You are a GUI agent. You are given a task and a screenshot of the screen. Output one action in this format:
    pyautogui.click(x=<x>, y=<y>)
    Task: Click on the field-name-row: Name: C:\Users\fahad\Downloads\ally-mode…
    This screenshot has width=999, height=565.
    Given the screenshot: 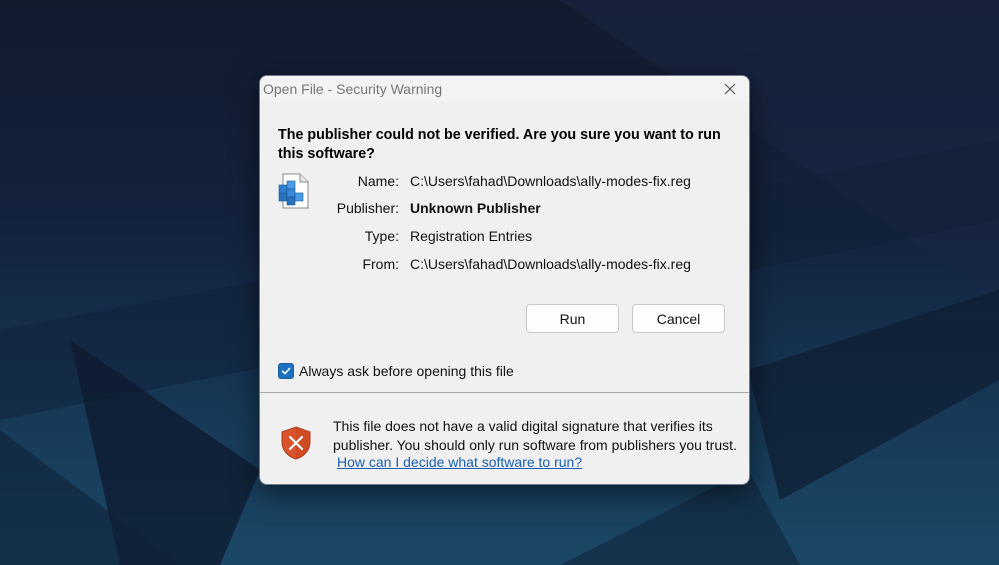 What is the action you would take?
    pyautogui.click(x=504, y=183)
    